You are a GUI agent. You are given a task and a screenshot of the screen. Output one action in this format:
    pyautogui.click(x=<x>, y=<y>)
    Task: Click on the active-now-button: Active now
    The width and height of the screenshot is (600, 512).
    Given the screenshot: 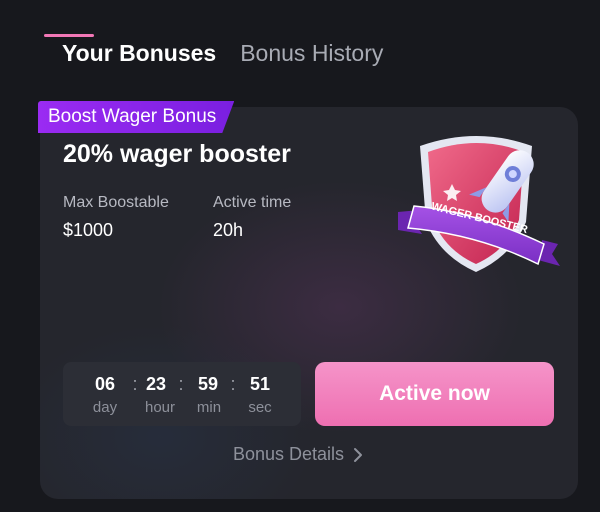 What is the action you would take?
    pyautogui.click(x=434, y=394)
    